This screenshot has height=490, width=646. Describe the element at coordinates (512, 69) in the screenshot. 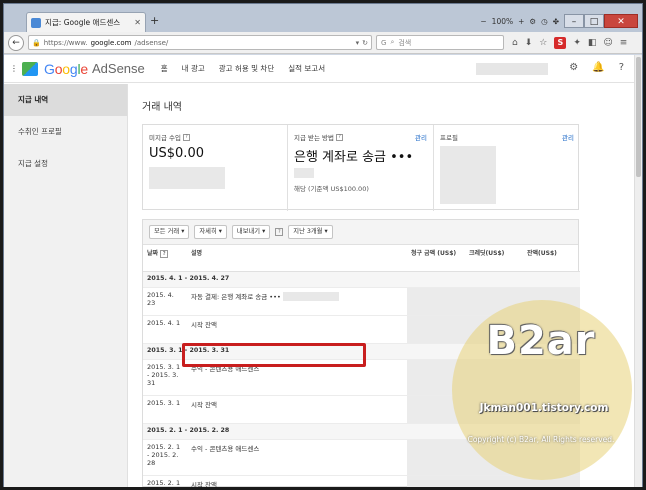

I see `account-redacted` at that location.